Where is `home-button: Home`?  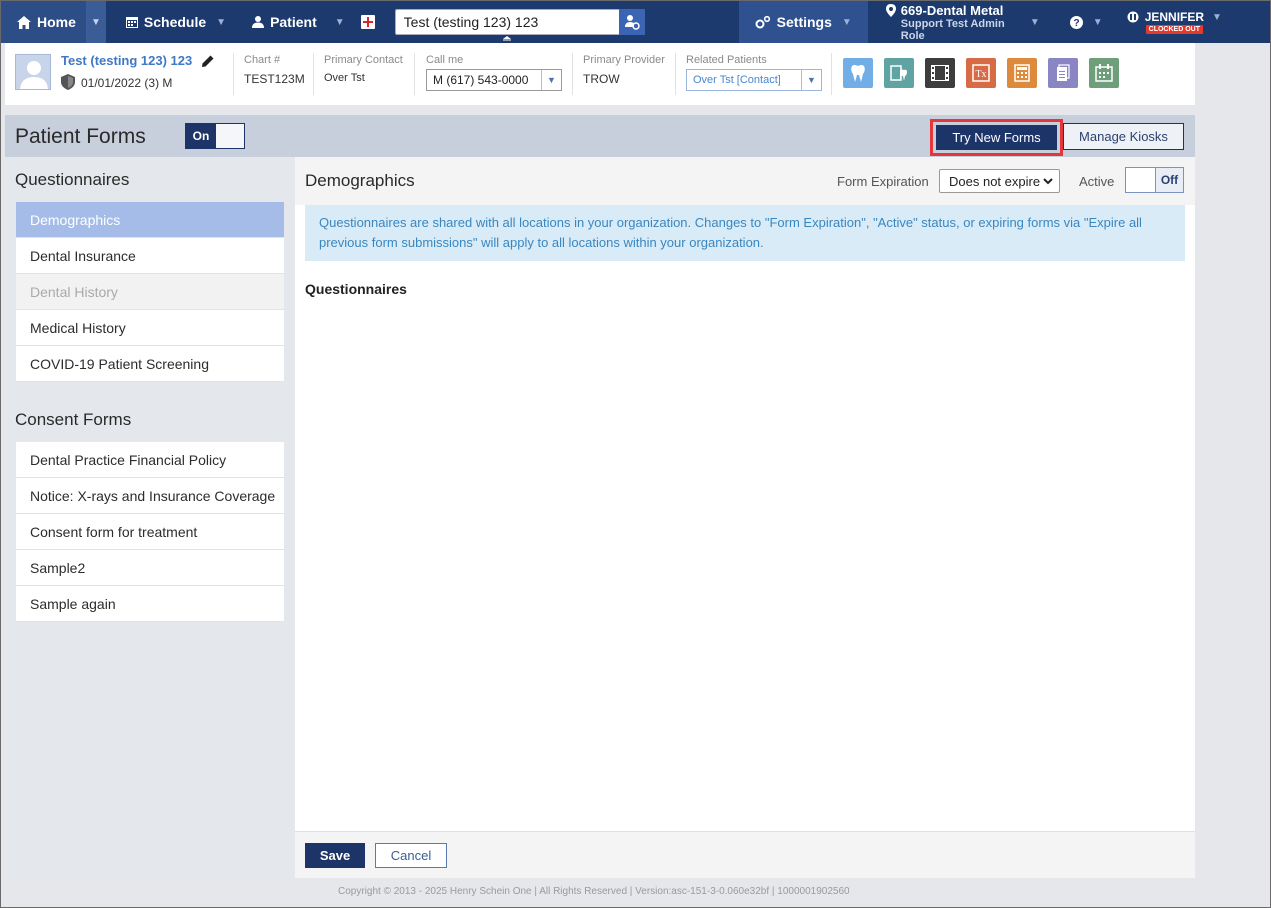 home-button: Home is located at coordinates (43, 22).